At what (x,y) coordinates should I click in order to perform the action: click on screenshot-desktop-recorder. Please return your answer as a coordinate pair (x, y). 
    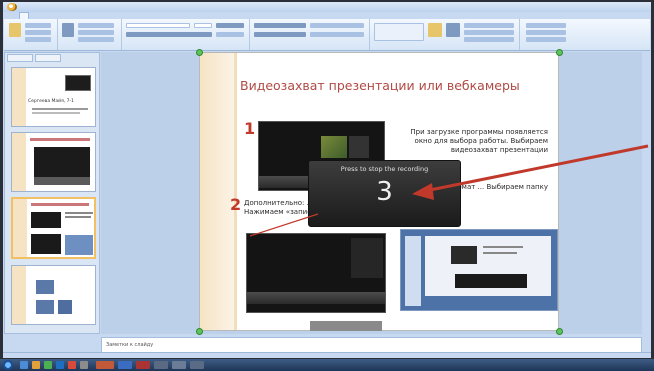
    Looking at the image, I should click on (479, 270).